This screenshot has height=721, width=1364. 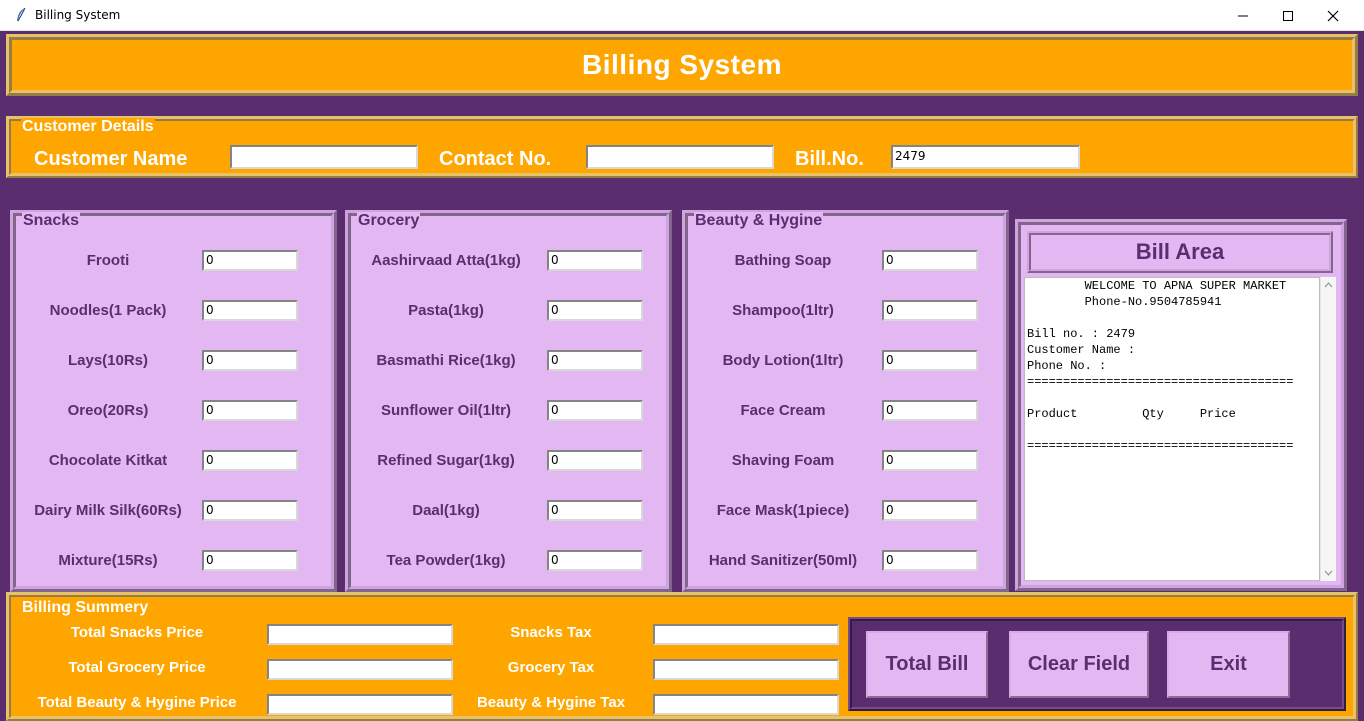 What do you see at coordinates (829, 159) in the screenshot?
I see `bill-no-label: Bill.No.` at bounding box center [829, 159].